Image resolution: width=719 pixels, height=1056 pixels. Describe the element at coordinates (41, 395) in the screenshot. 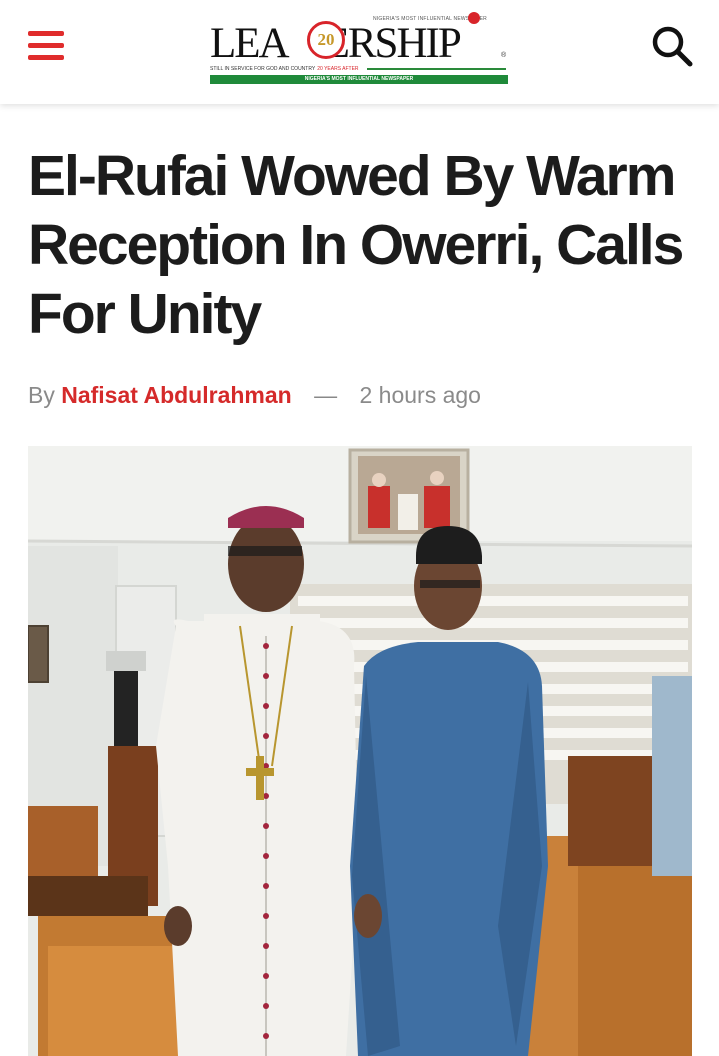

I see `byline-prefix: By` at that location.